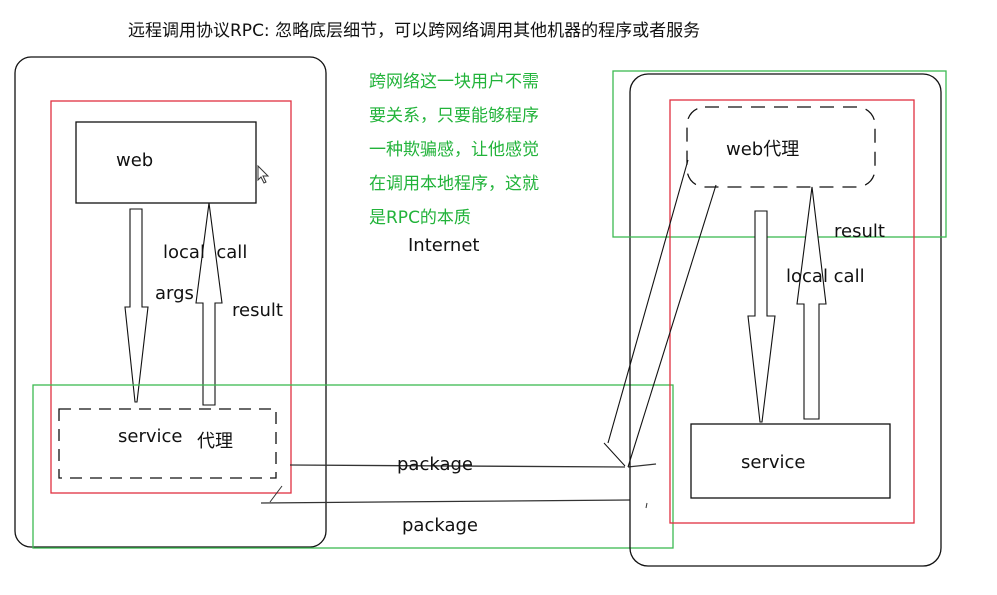 The height and width of the screenshot is (595, 997). Describe the element at coordinates (642, 465) in the screenshot. I see `package-line-top-tail` at that location.